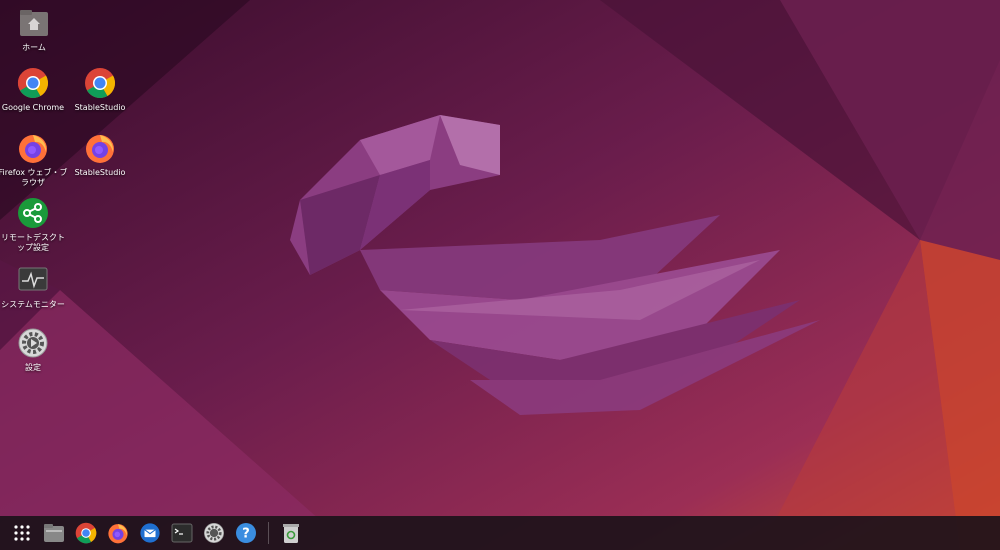 This screenshot has height=550, width=1000. I want to click on desktop-icon-remote-desktop: リモートデスクトップ設定, so click(33, 224).